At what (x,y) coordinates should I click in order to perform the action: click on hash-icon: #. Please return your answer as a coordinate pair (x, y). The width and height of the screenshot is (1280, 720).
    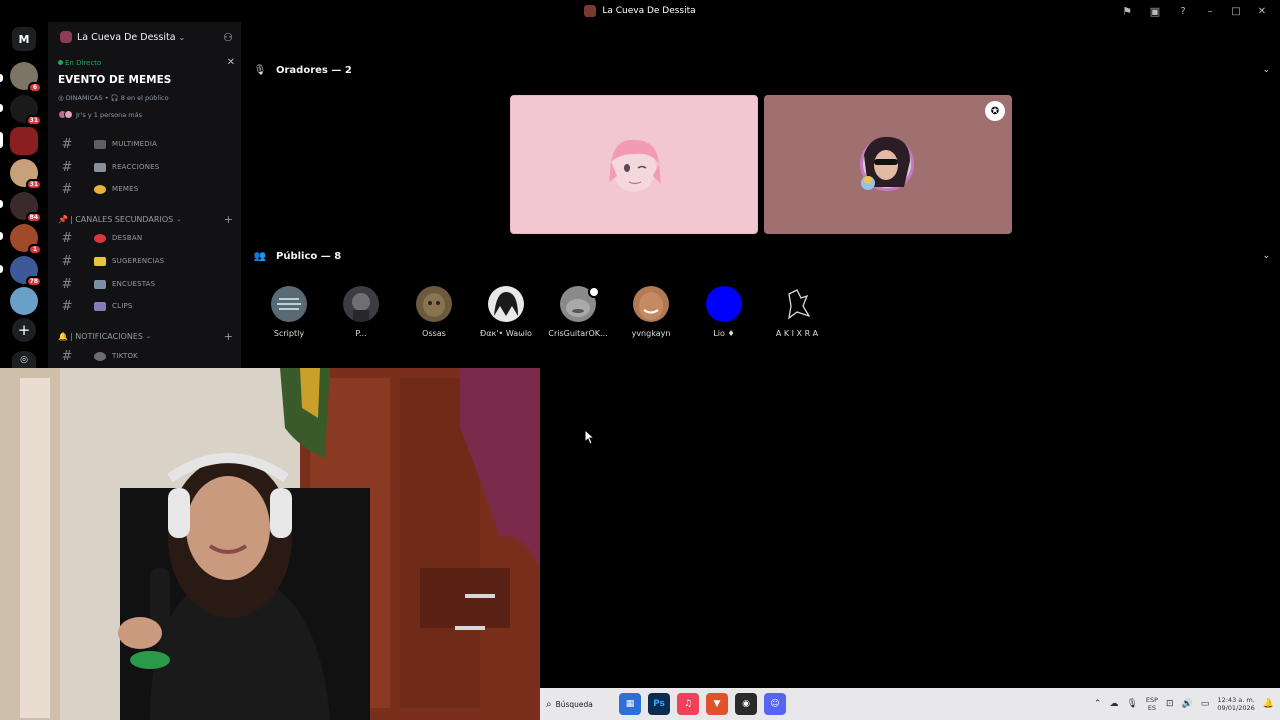
    Looking at the image, I should click on (67, 356).